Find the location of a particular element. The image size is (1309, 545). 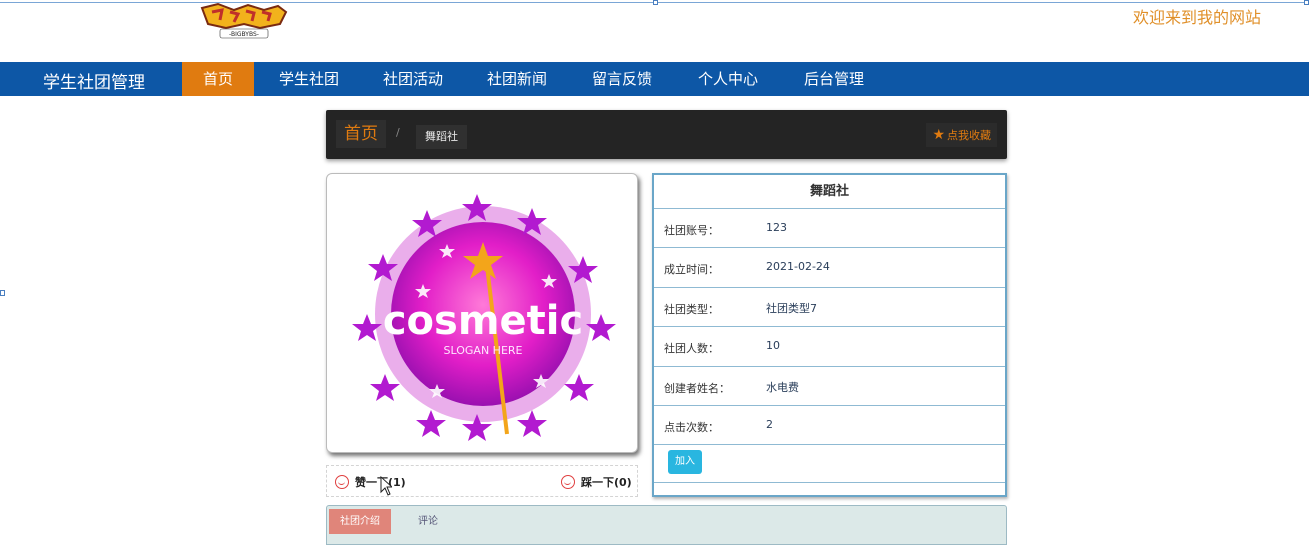

info-row-clicks: 点击次数： 2 is located at coordinates (829, 426).